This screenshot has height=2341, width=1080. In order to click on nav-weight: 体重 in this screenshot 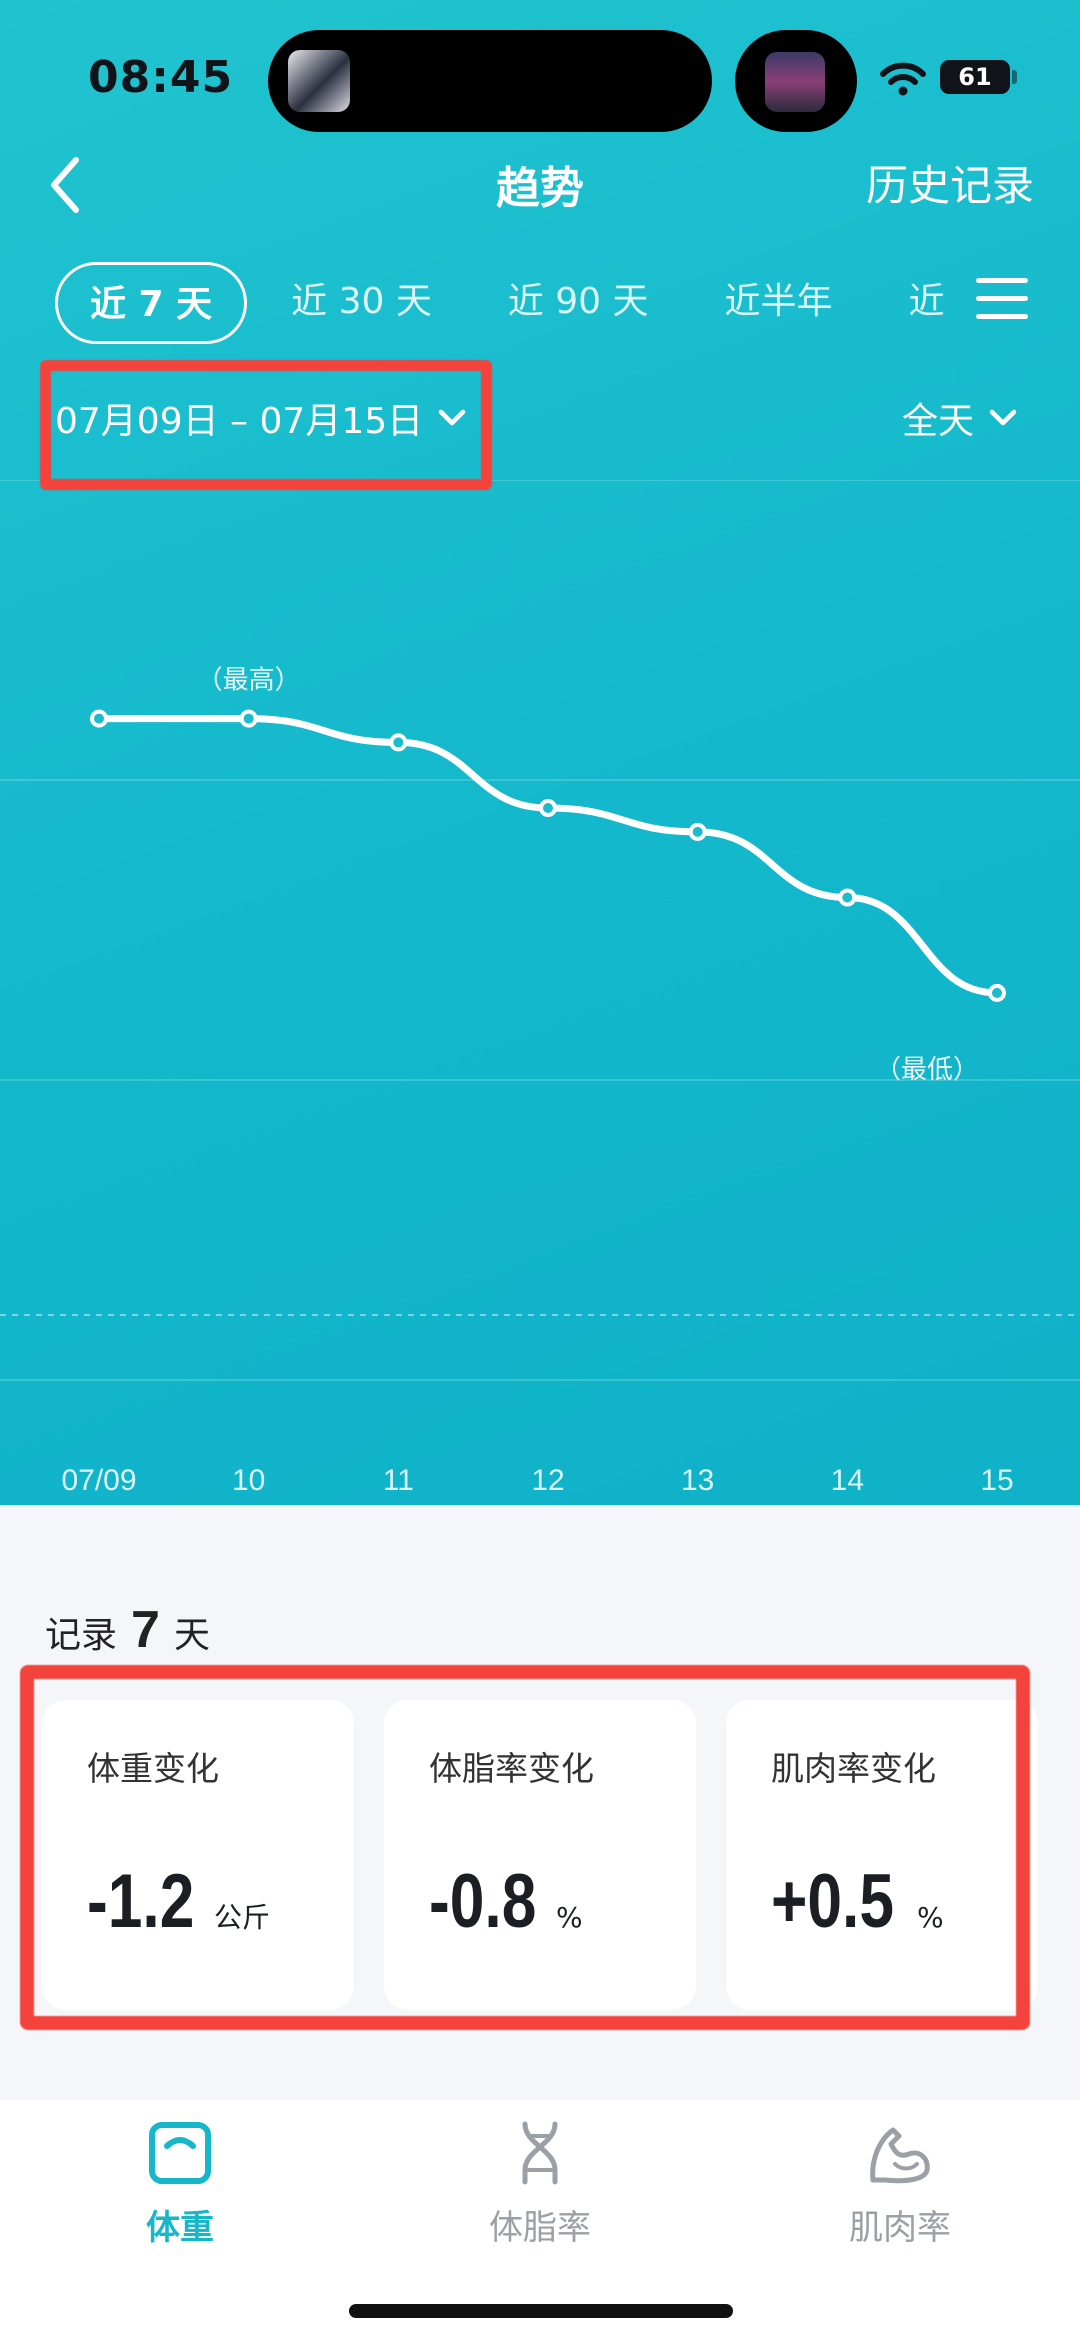, I will do `click(180, 2184)`.